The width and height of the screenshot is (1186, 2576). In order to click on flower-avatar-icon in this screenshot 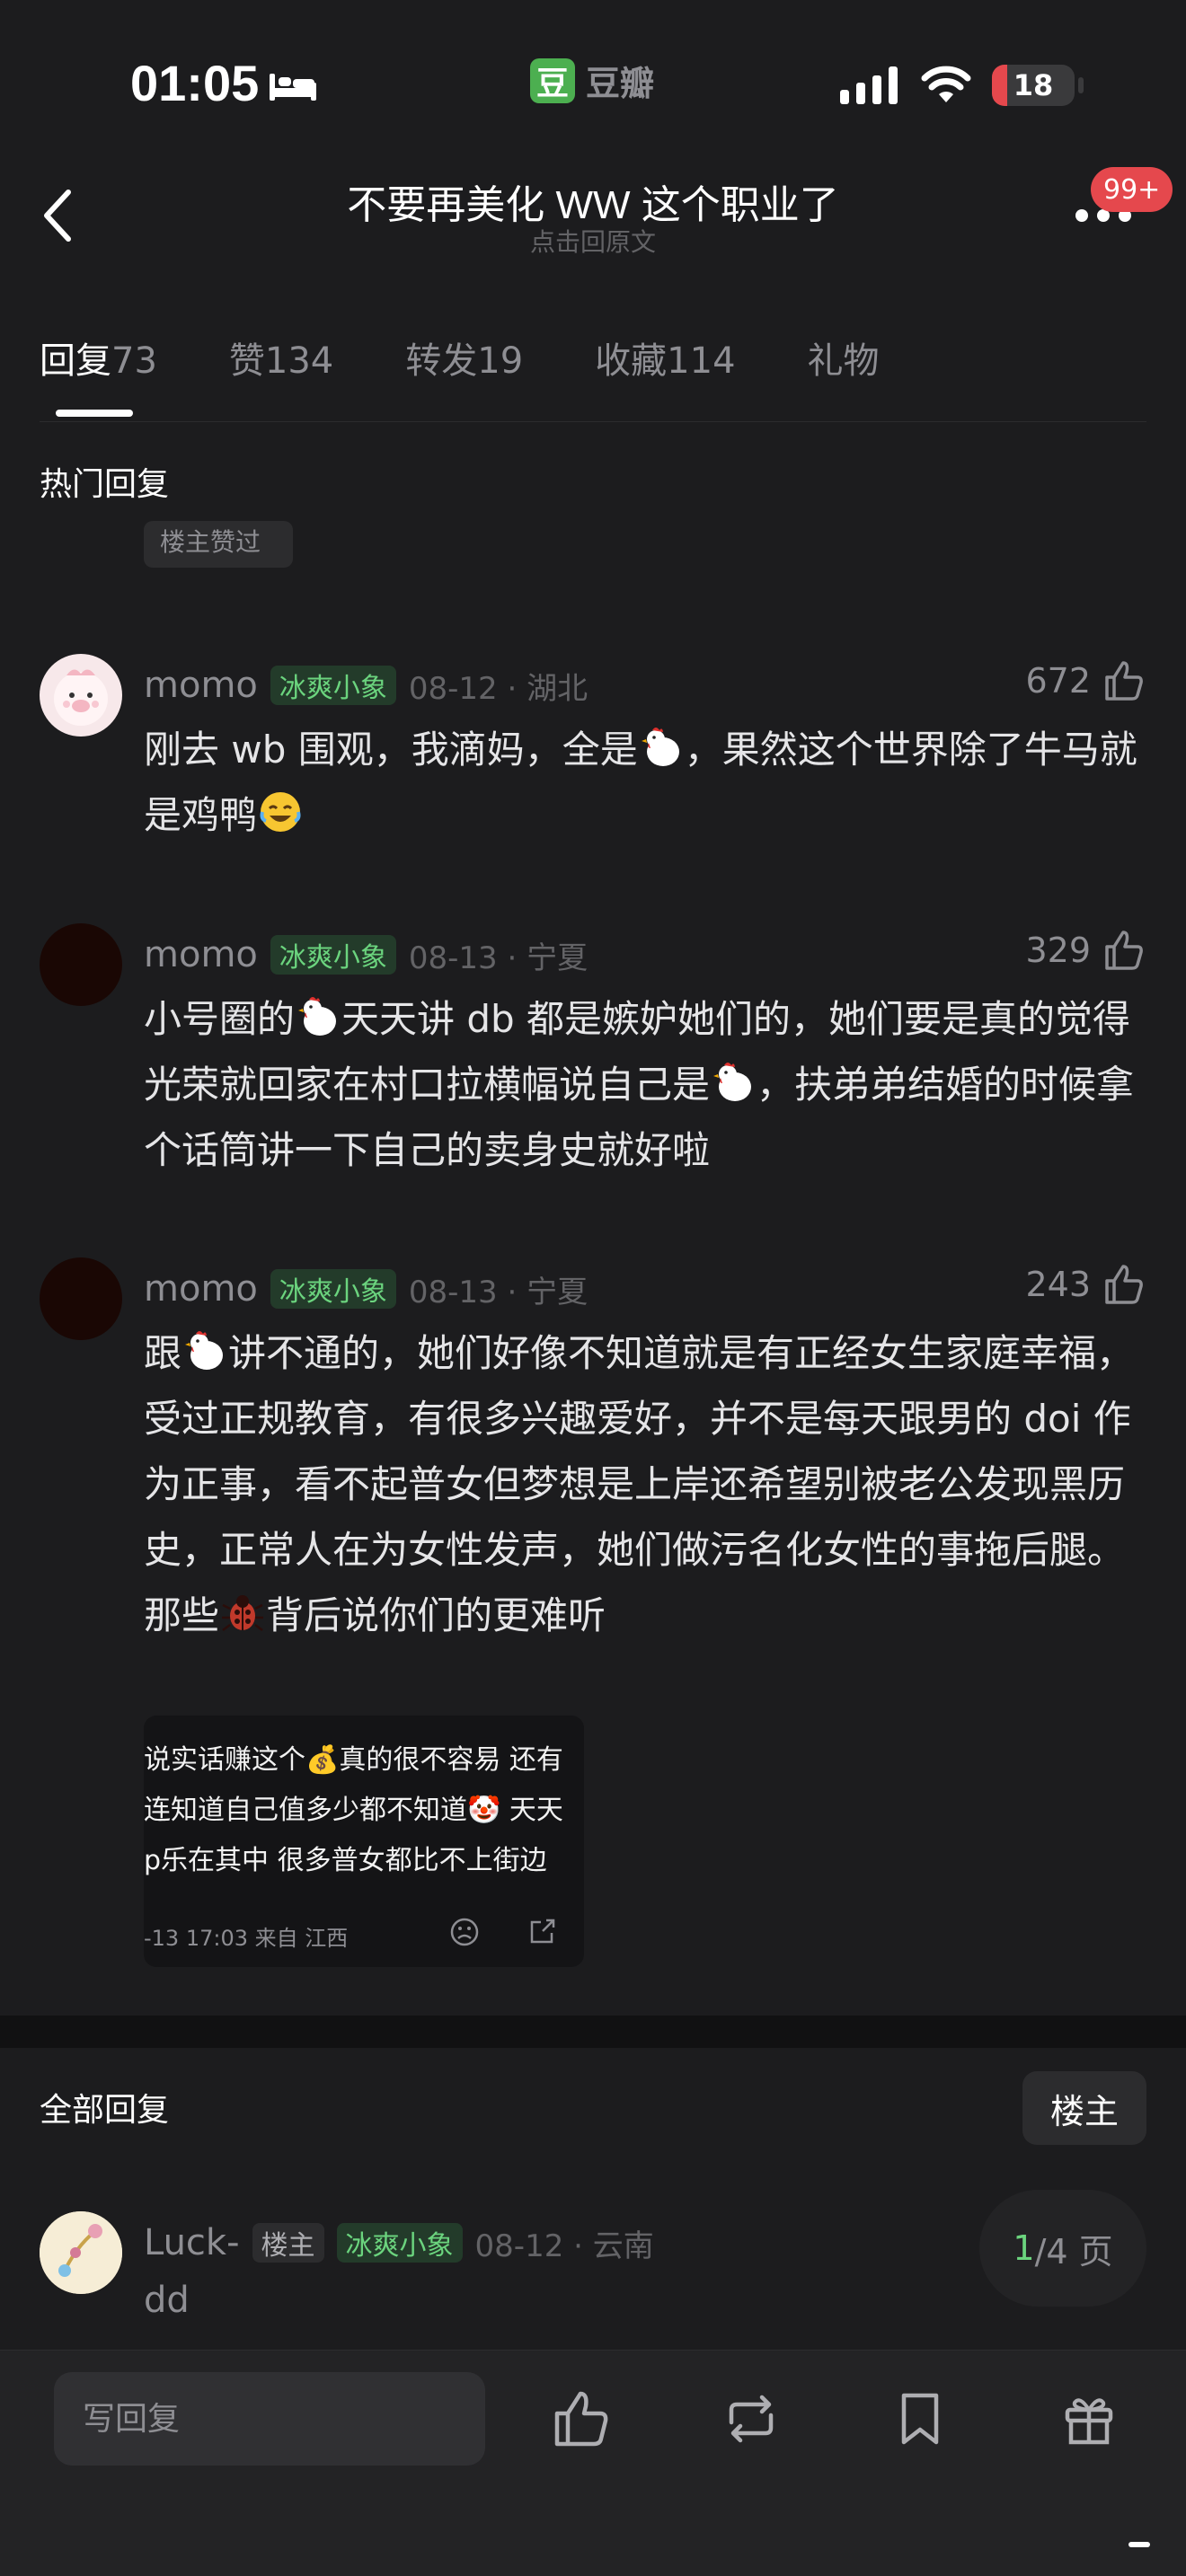, I will do `click(81, 2252)`.